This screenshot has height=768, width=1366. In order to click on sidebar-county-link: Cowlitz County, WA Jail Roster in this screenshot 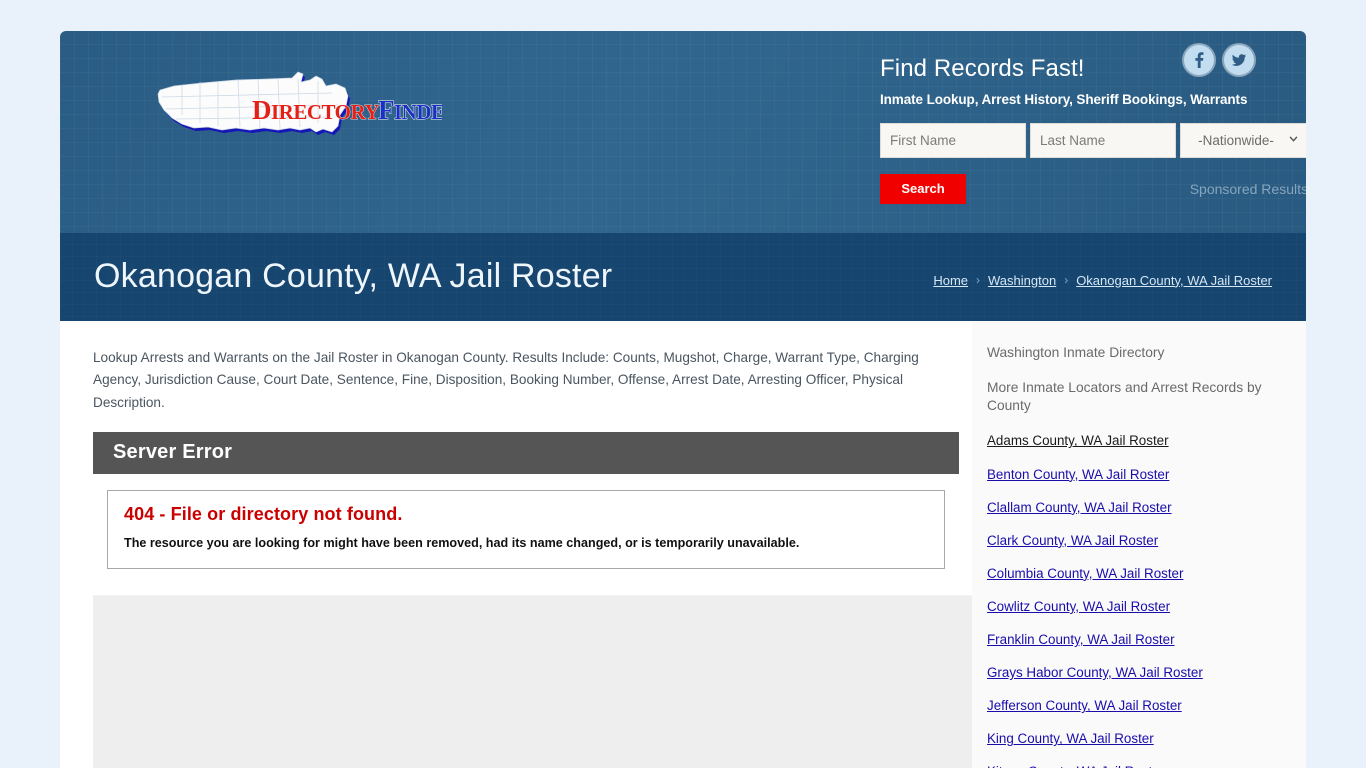, I will do `click(1122, 607)`.